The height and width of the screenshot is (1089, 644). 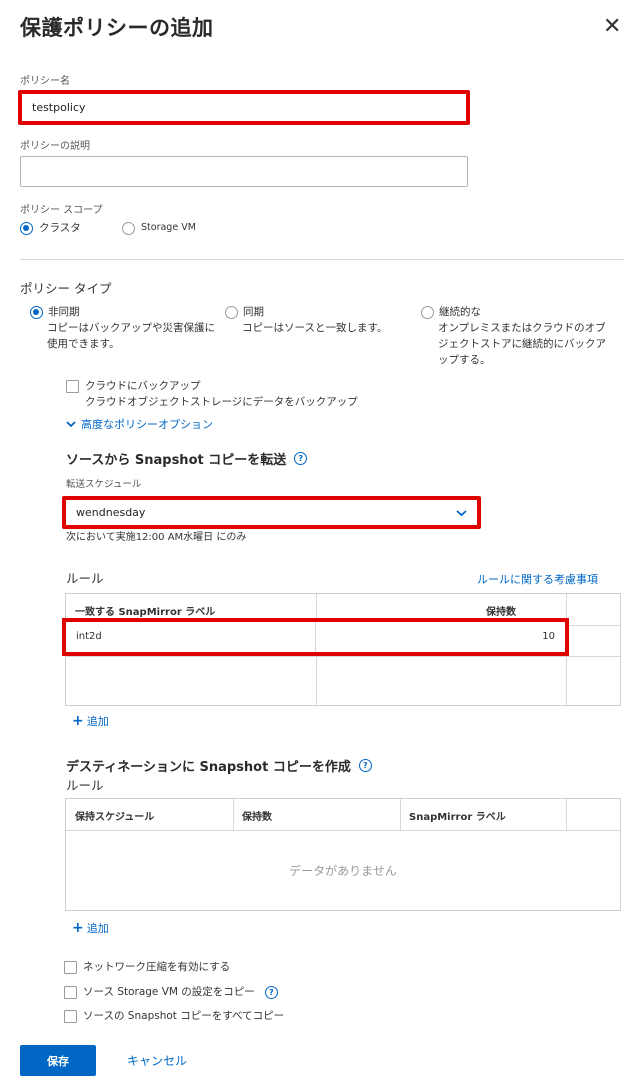 What do you see at coordinates (115, 817) in the screenshot?
I see `column-header-schedule: 保持スケジュール` at bounding box center [115, 817].